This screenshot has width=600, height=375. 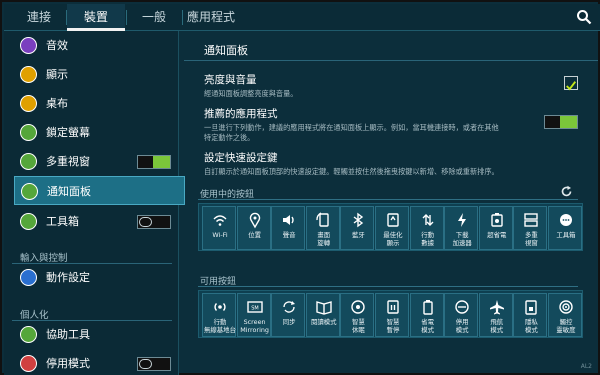 What do you see at coordinates (28, 74) in the screenshot?
I see `display-icon` at bounding box center [28, 74].